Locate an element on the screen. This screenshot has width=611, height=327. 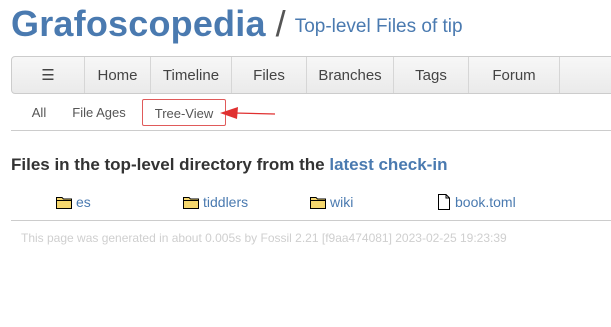
annotation-arrow is located at coordinates (248, 113).